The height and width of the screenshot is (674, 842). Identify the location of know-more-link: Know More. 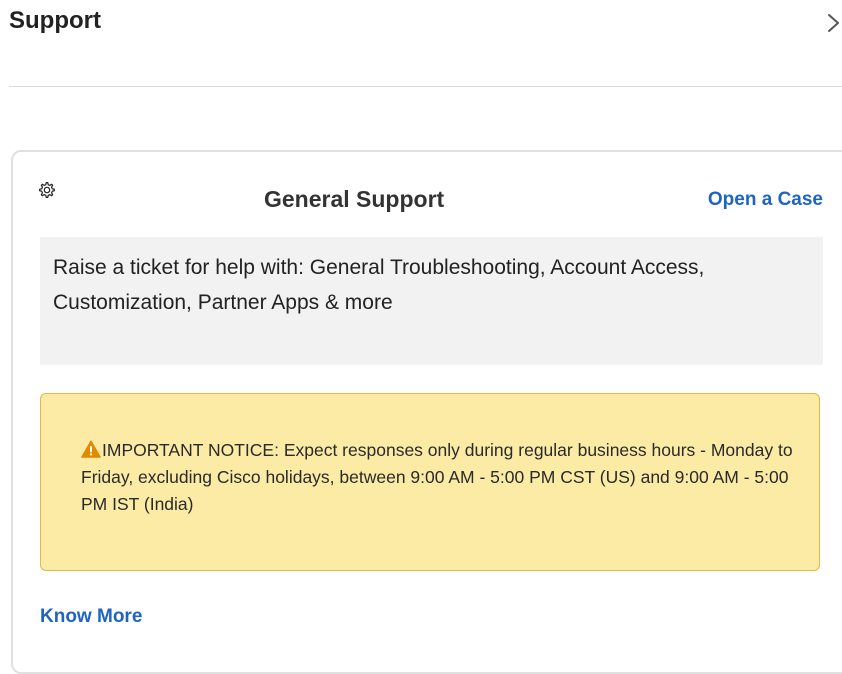
(91, 617).